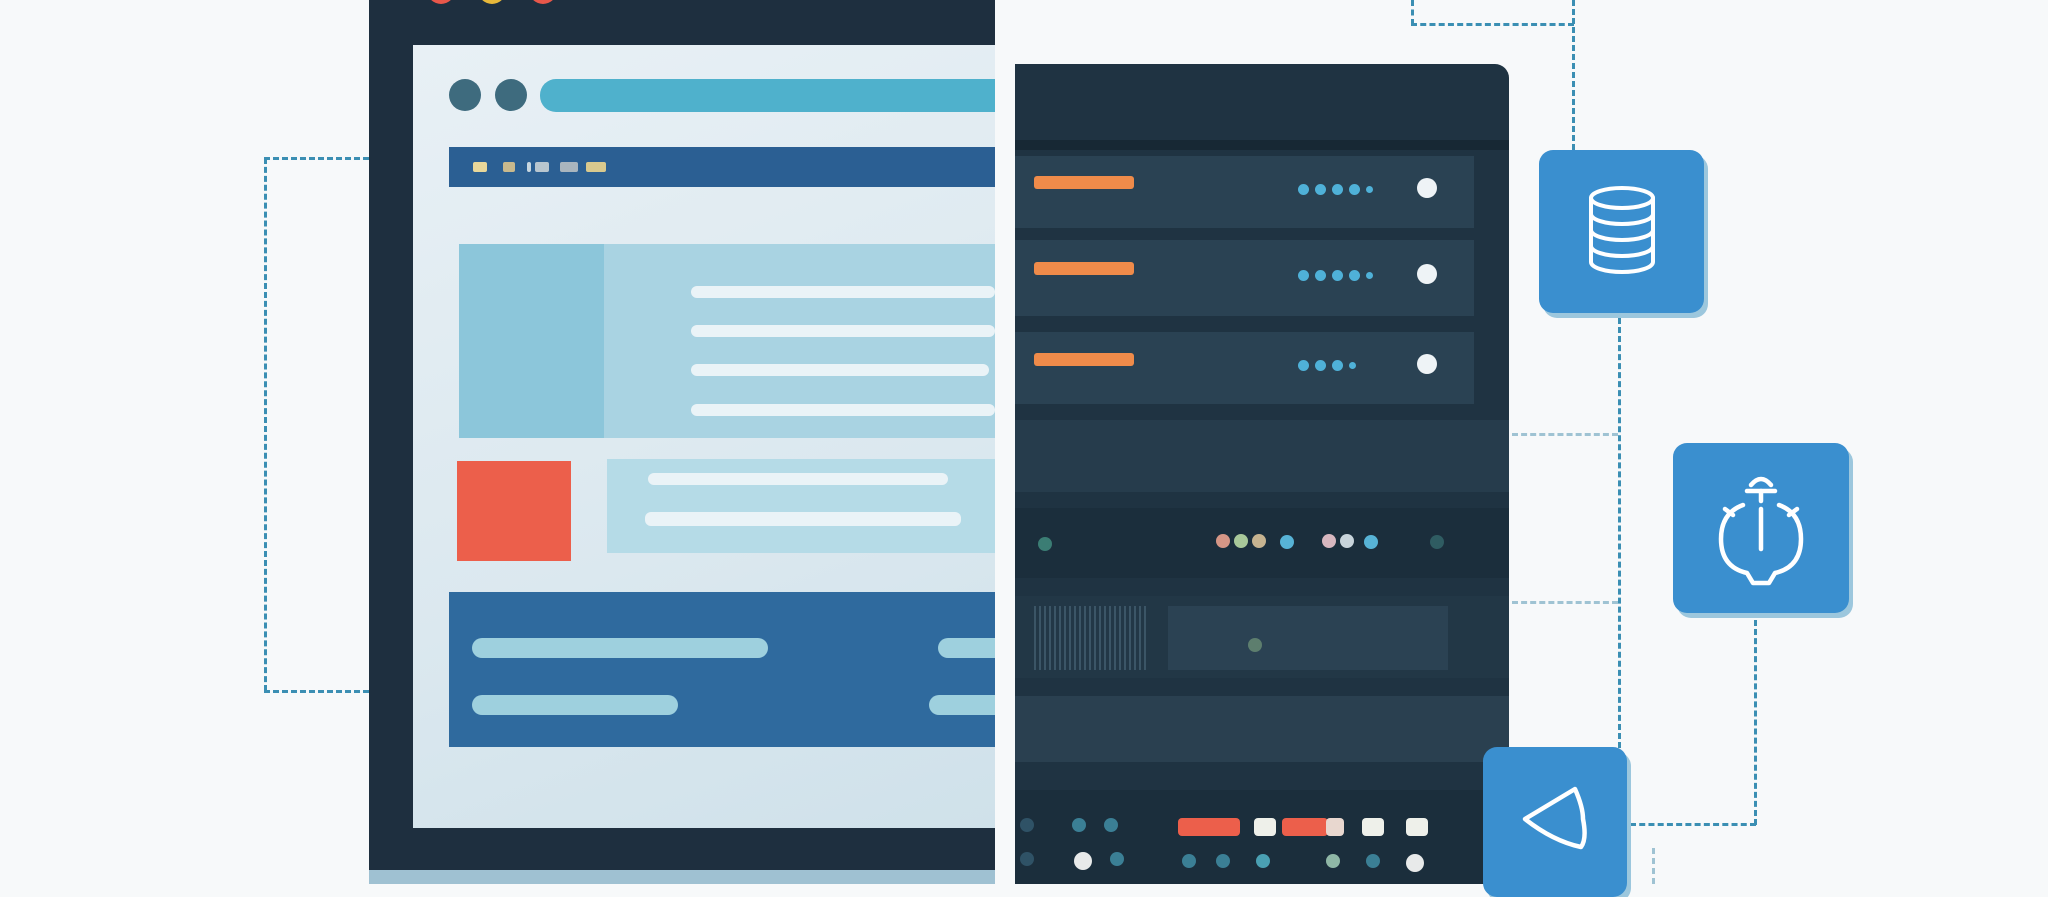 This screenshot has height=897, width=2048. Describe the element at coordinates (1492, 24) in the screenshot. I see `connector-top-horizontal` at that location.